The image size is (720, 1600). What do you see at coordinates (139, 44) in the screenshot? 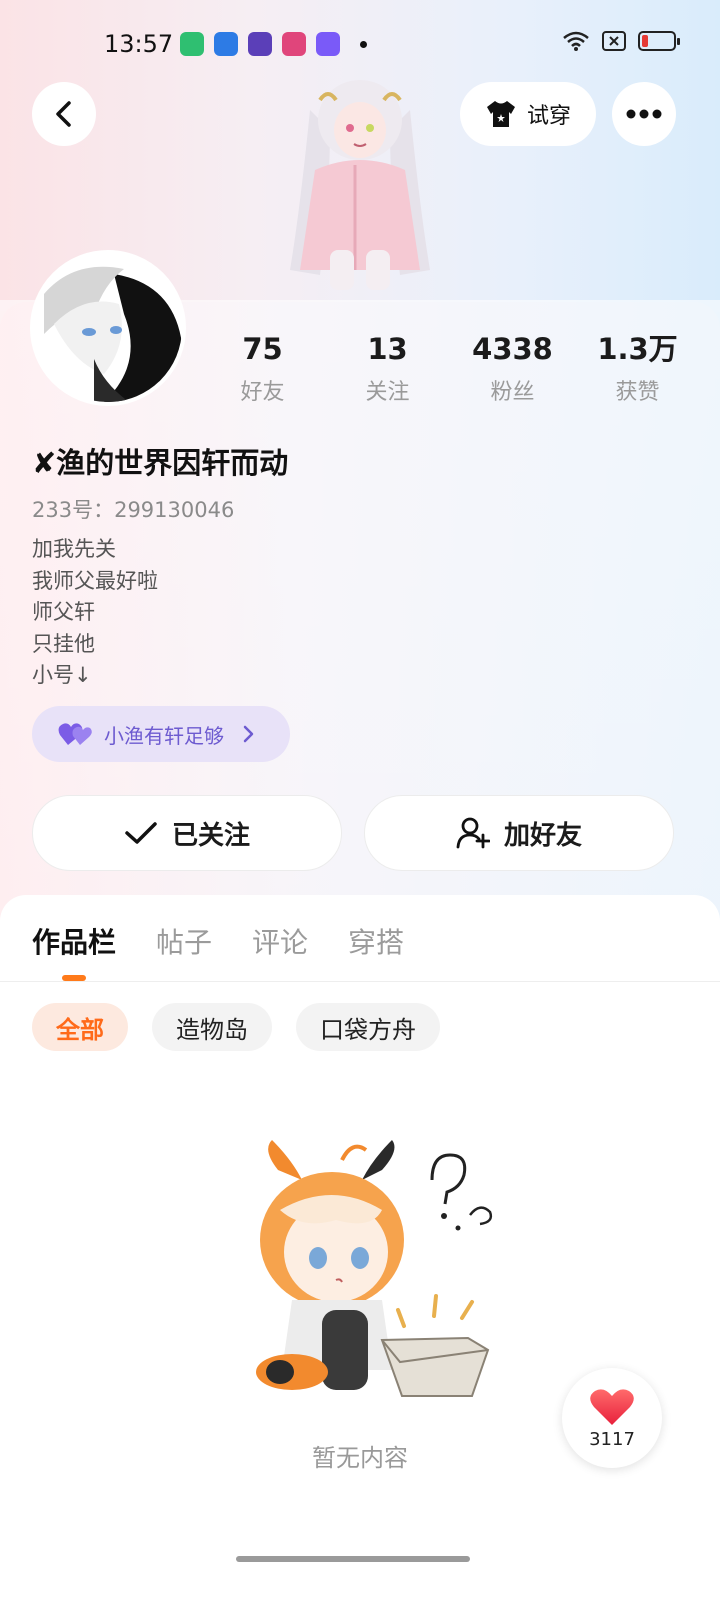
I see `status-time: 13:57` at bounding box center [139, 44].